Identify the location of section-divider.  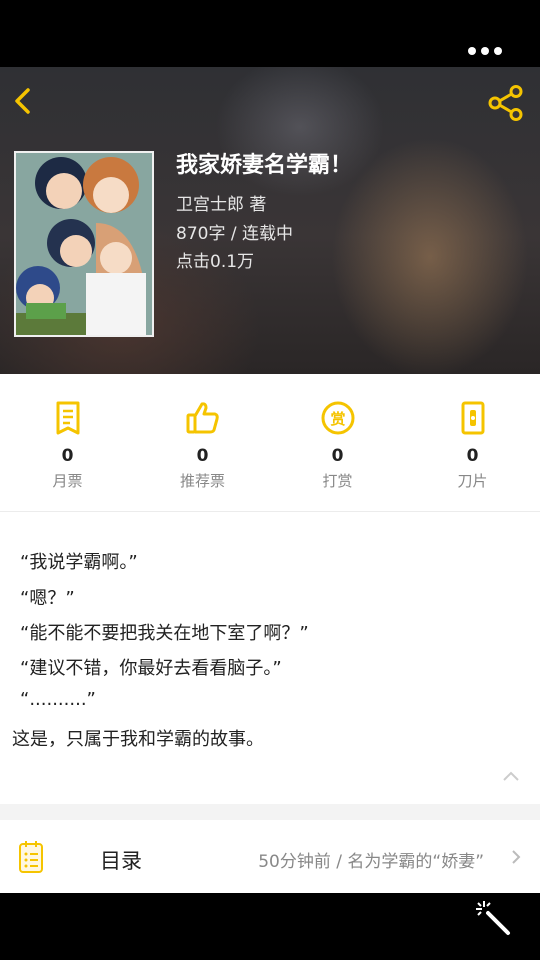
(270, 812).